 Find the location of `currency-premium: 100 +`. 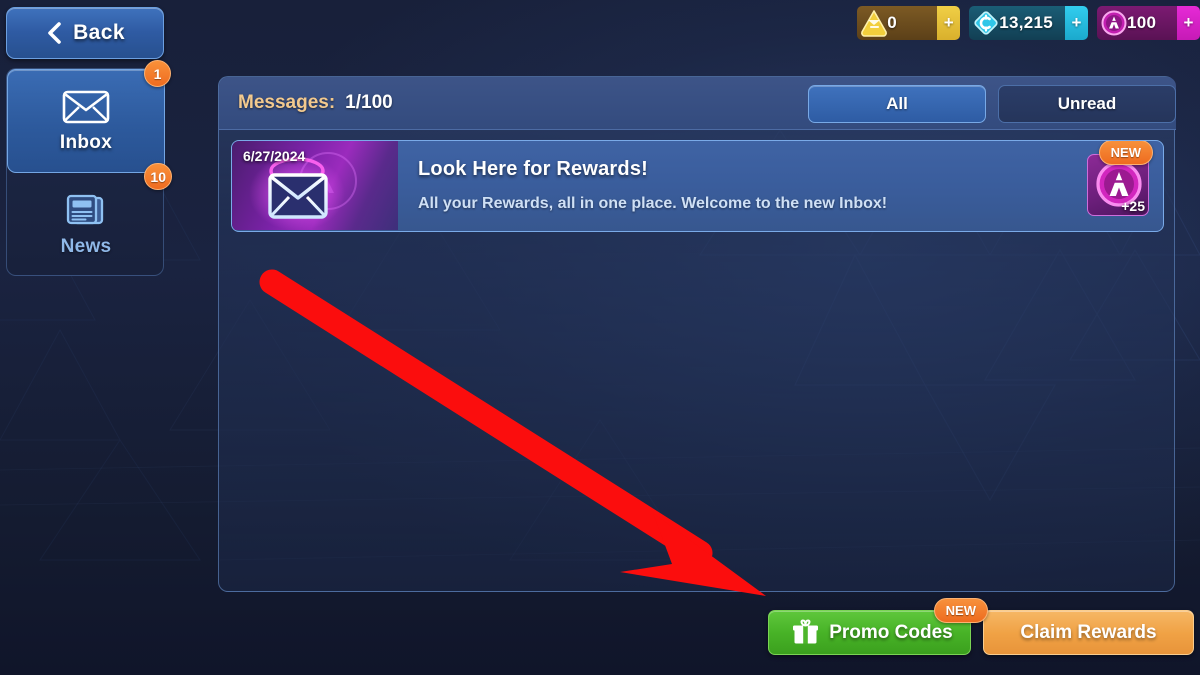

currency-premium: 100 + is located at coordinates (1148, 23).